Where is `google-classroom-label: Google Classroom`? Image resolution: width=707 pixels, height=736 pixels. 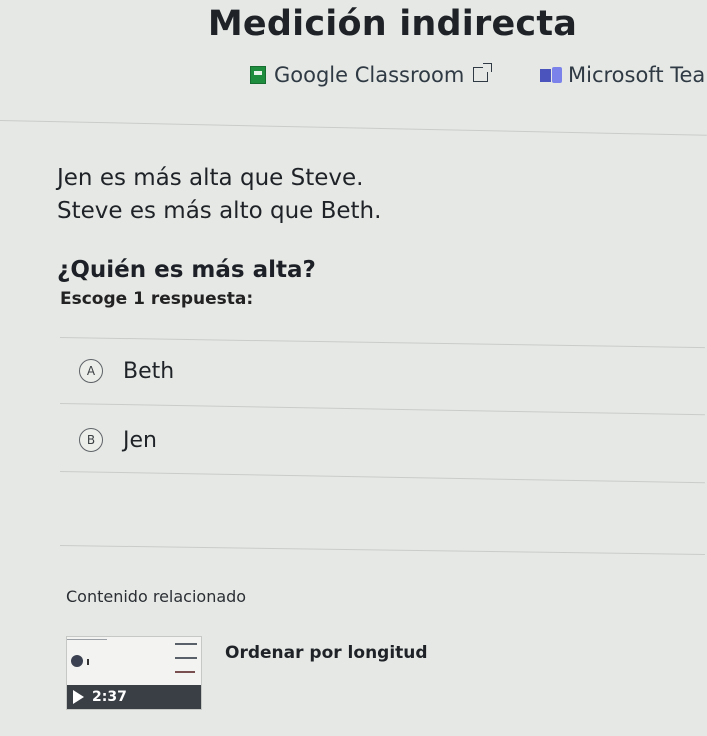 google-classroom-label: Google Classroom is located at coordinates (369, 75).